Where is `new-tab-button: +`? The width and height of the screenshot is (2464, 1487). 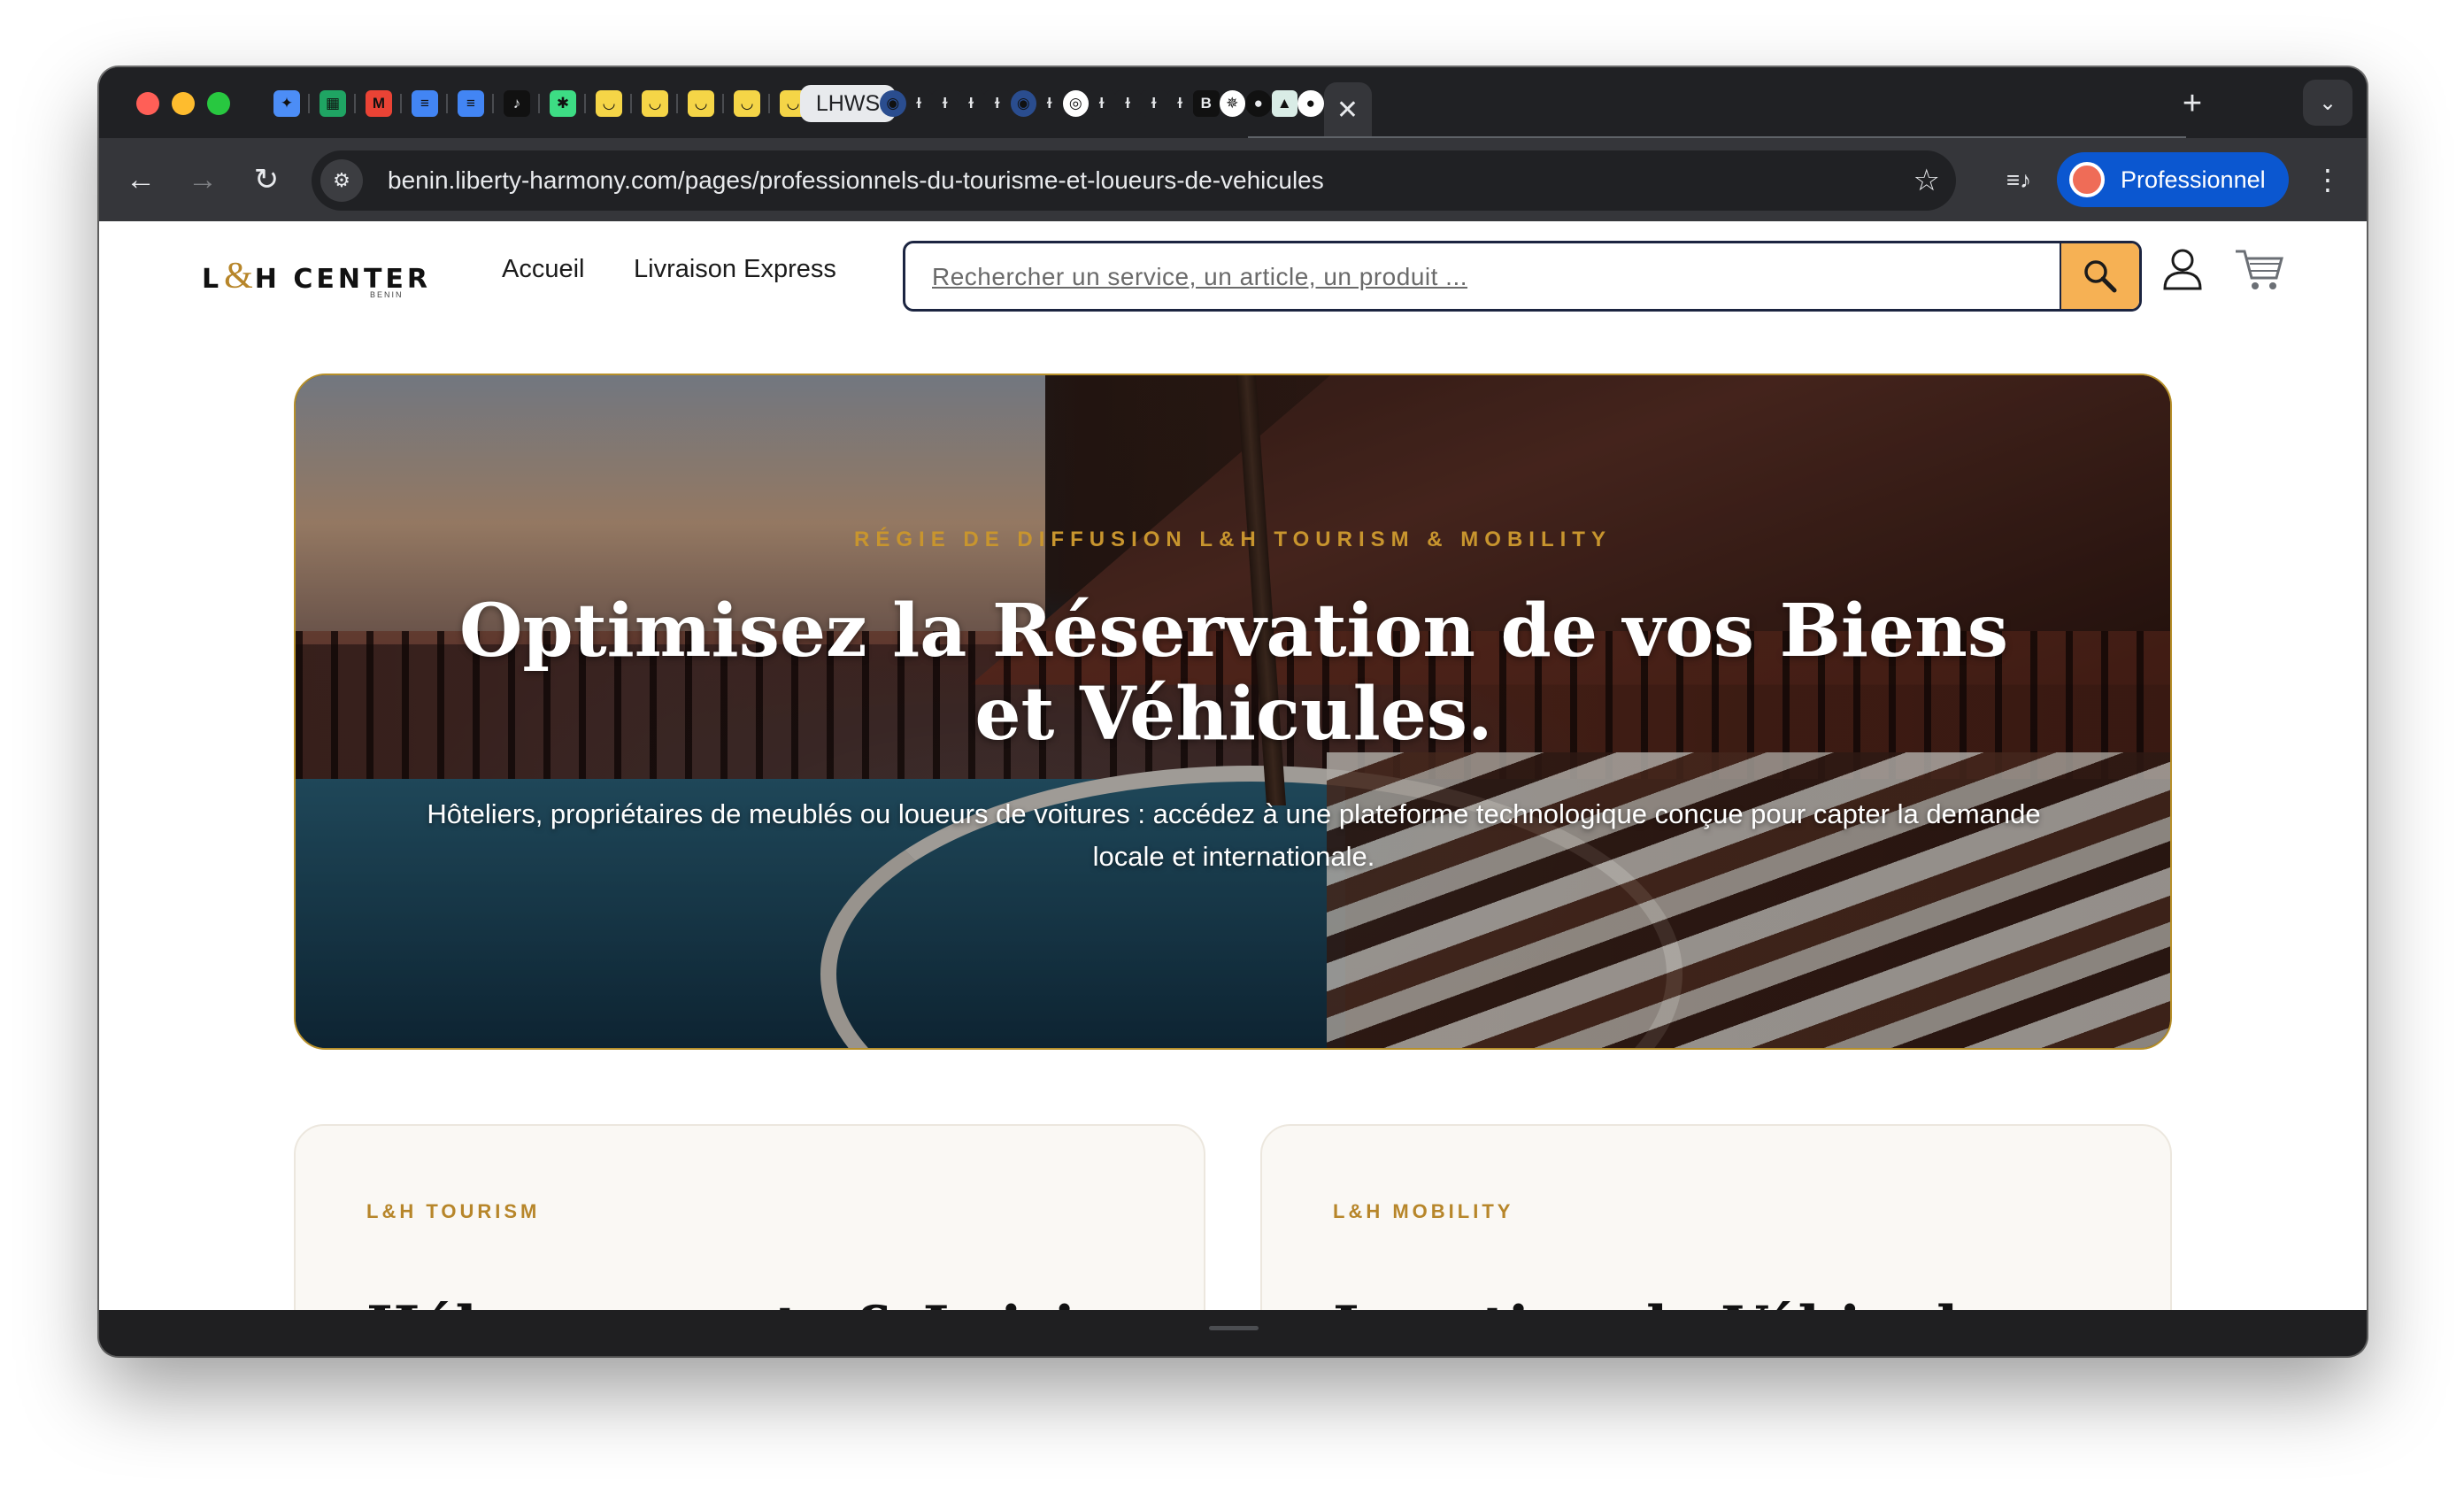
new-tab-button: + is located at coordinates (2192, 103).